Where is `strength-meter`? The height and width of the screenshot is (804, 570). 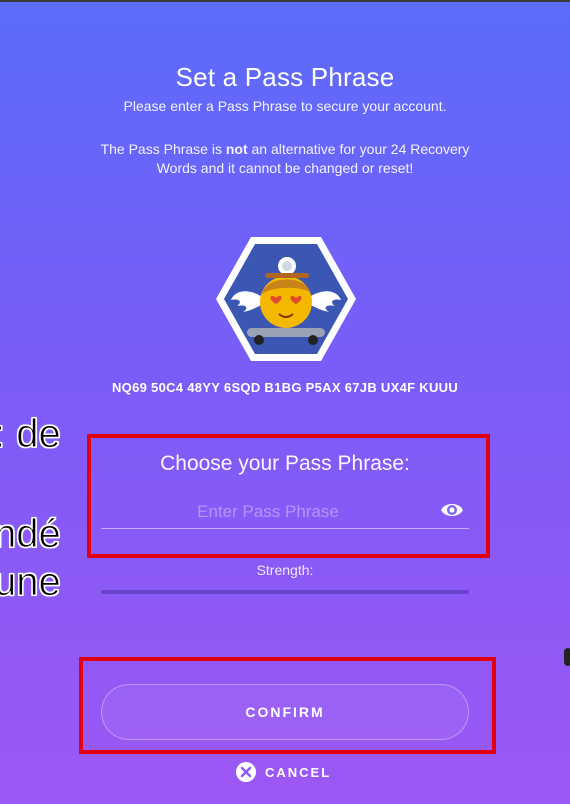
strength-meter is located at coordinates (285, 592).